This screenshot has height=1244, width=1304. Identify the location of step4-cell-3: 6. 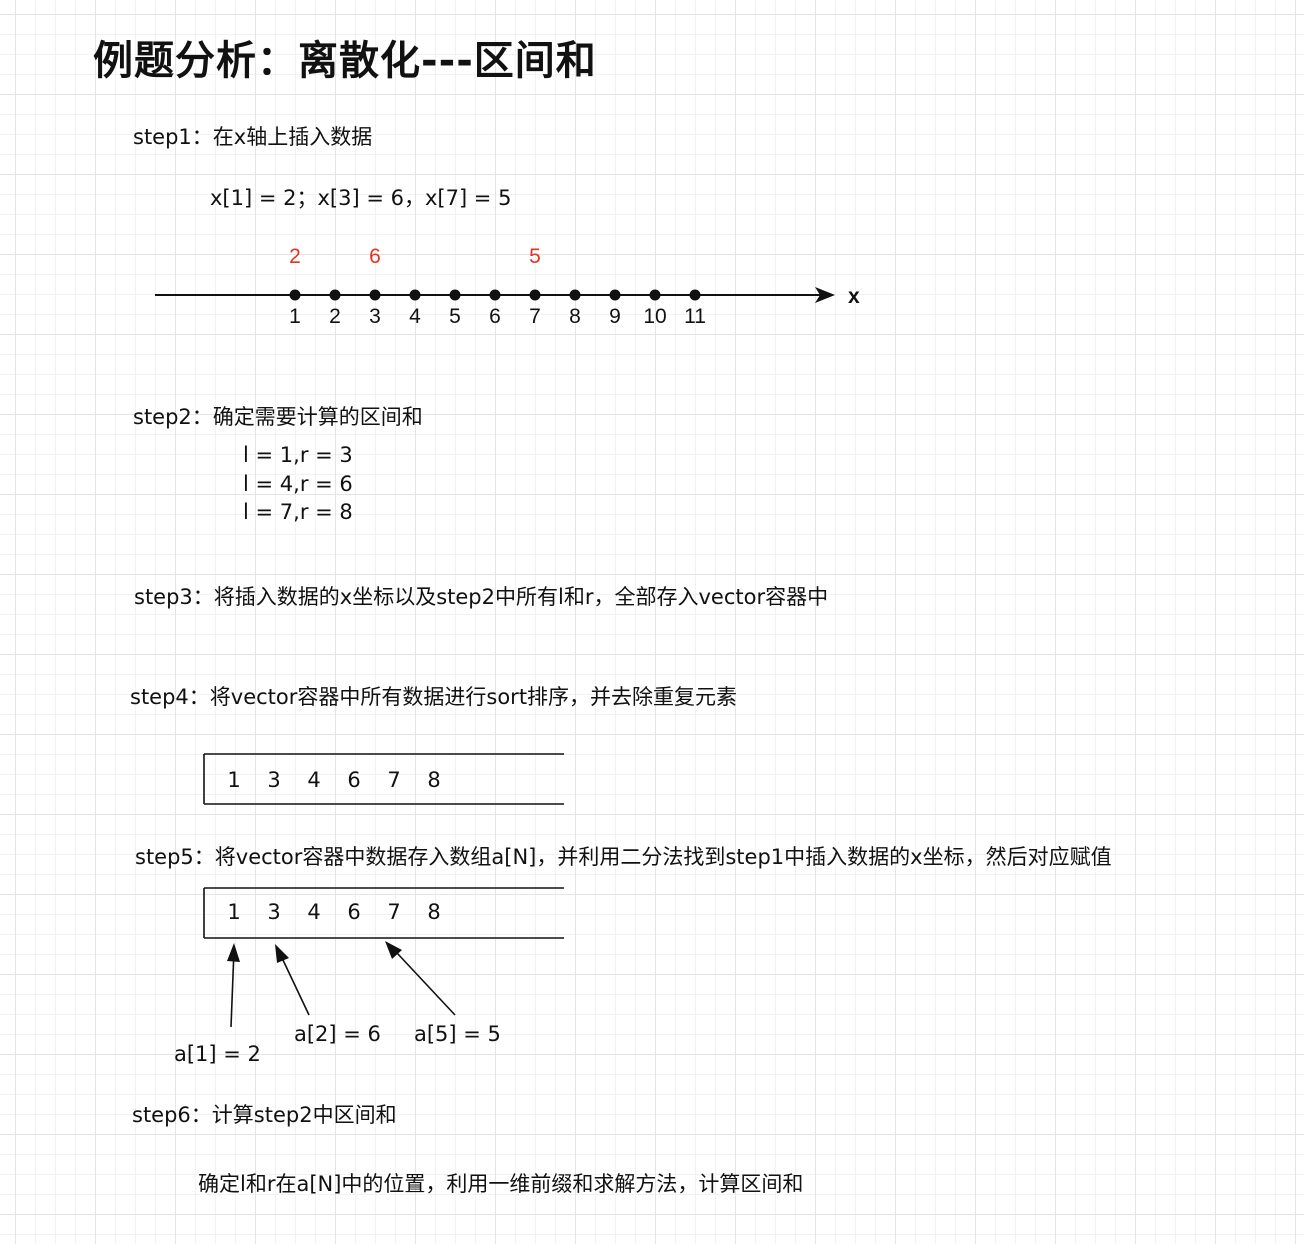
(354, 780).